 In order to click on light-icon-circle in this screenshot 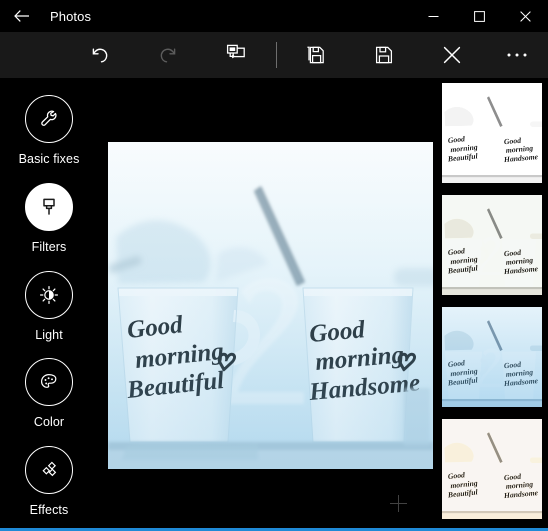, I will do `click(49, 294)`.